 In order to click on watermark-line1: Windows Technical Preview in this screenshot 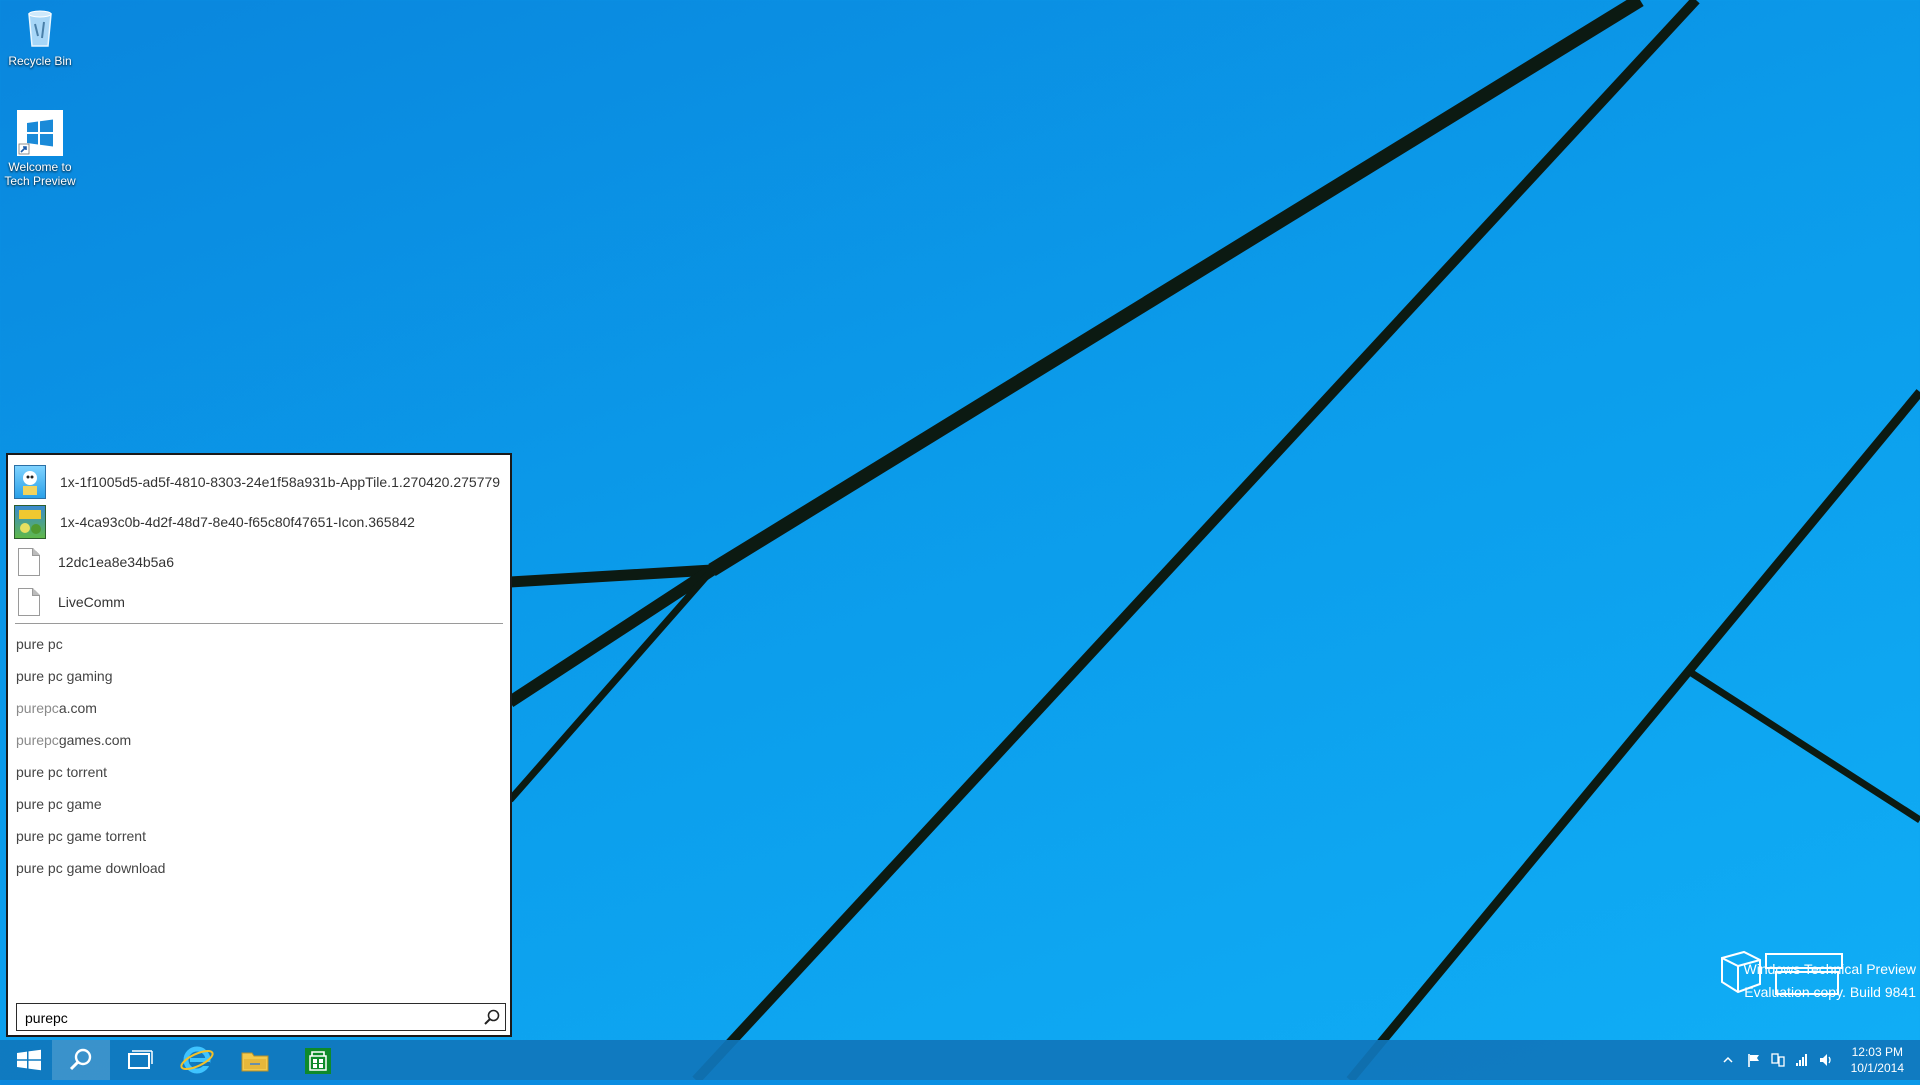, I will do `click(1829, 969)`.